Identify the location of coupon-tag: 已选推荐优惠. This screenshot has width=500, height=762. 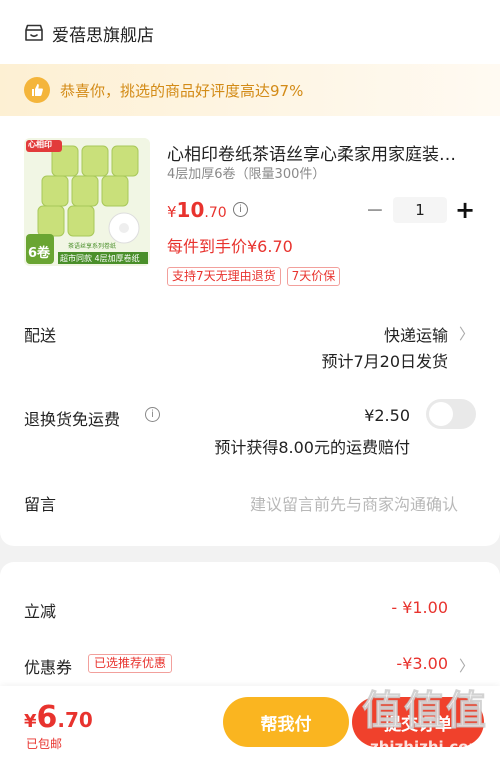
(130, 663).